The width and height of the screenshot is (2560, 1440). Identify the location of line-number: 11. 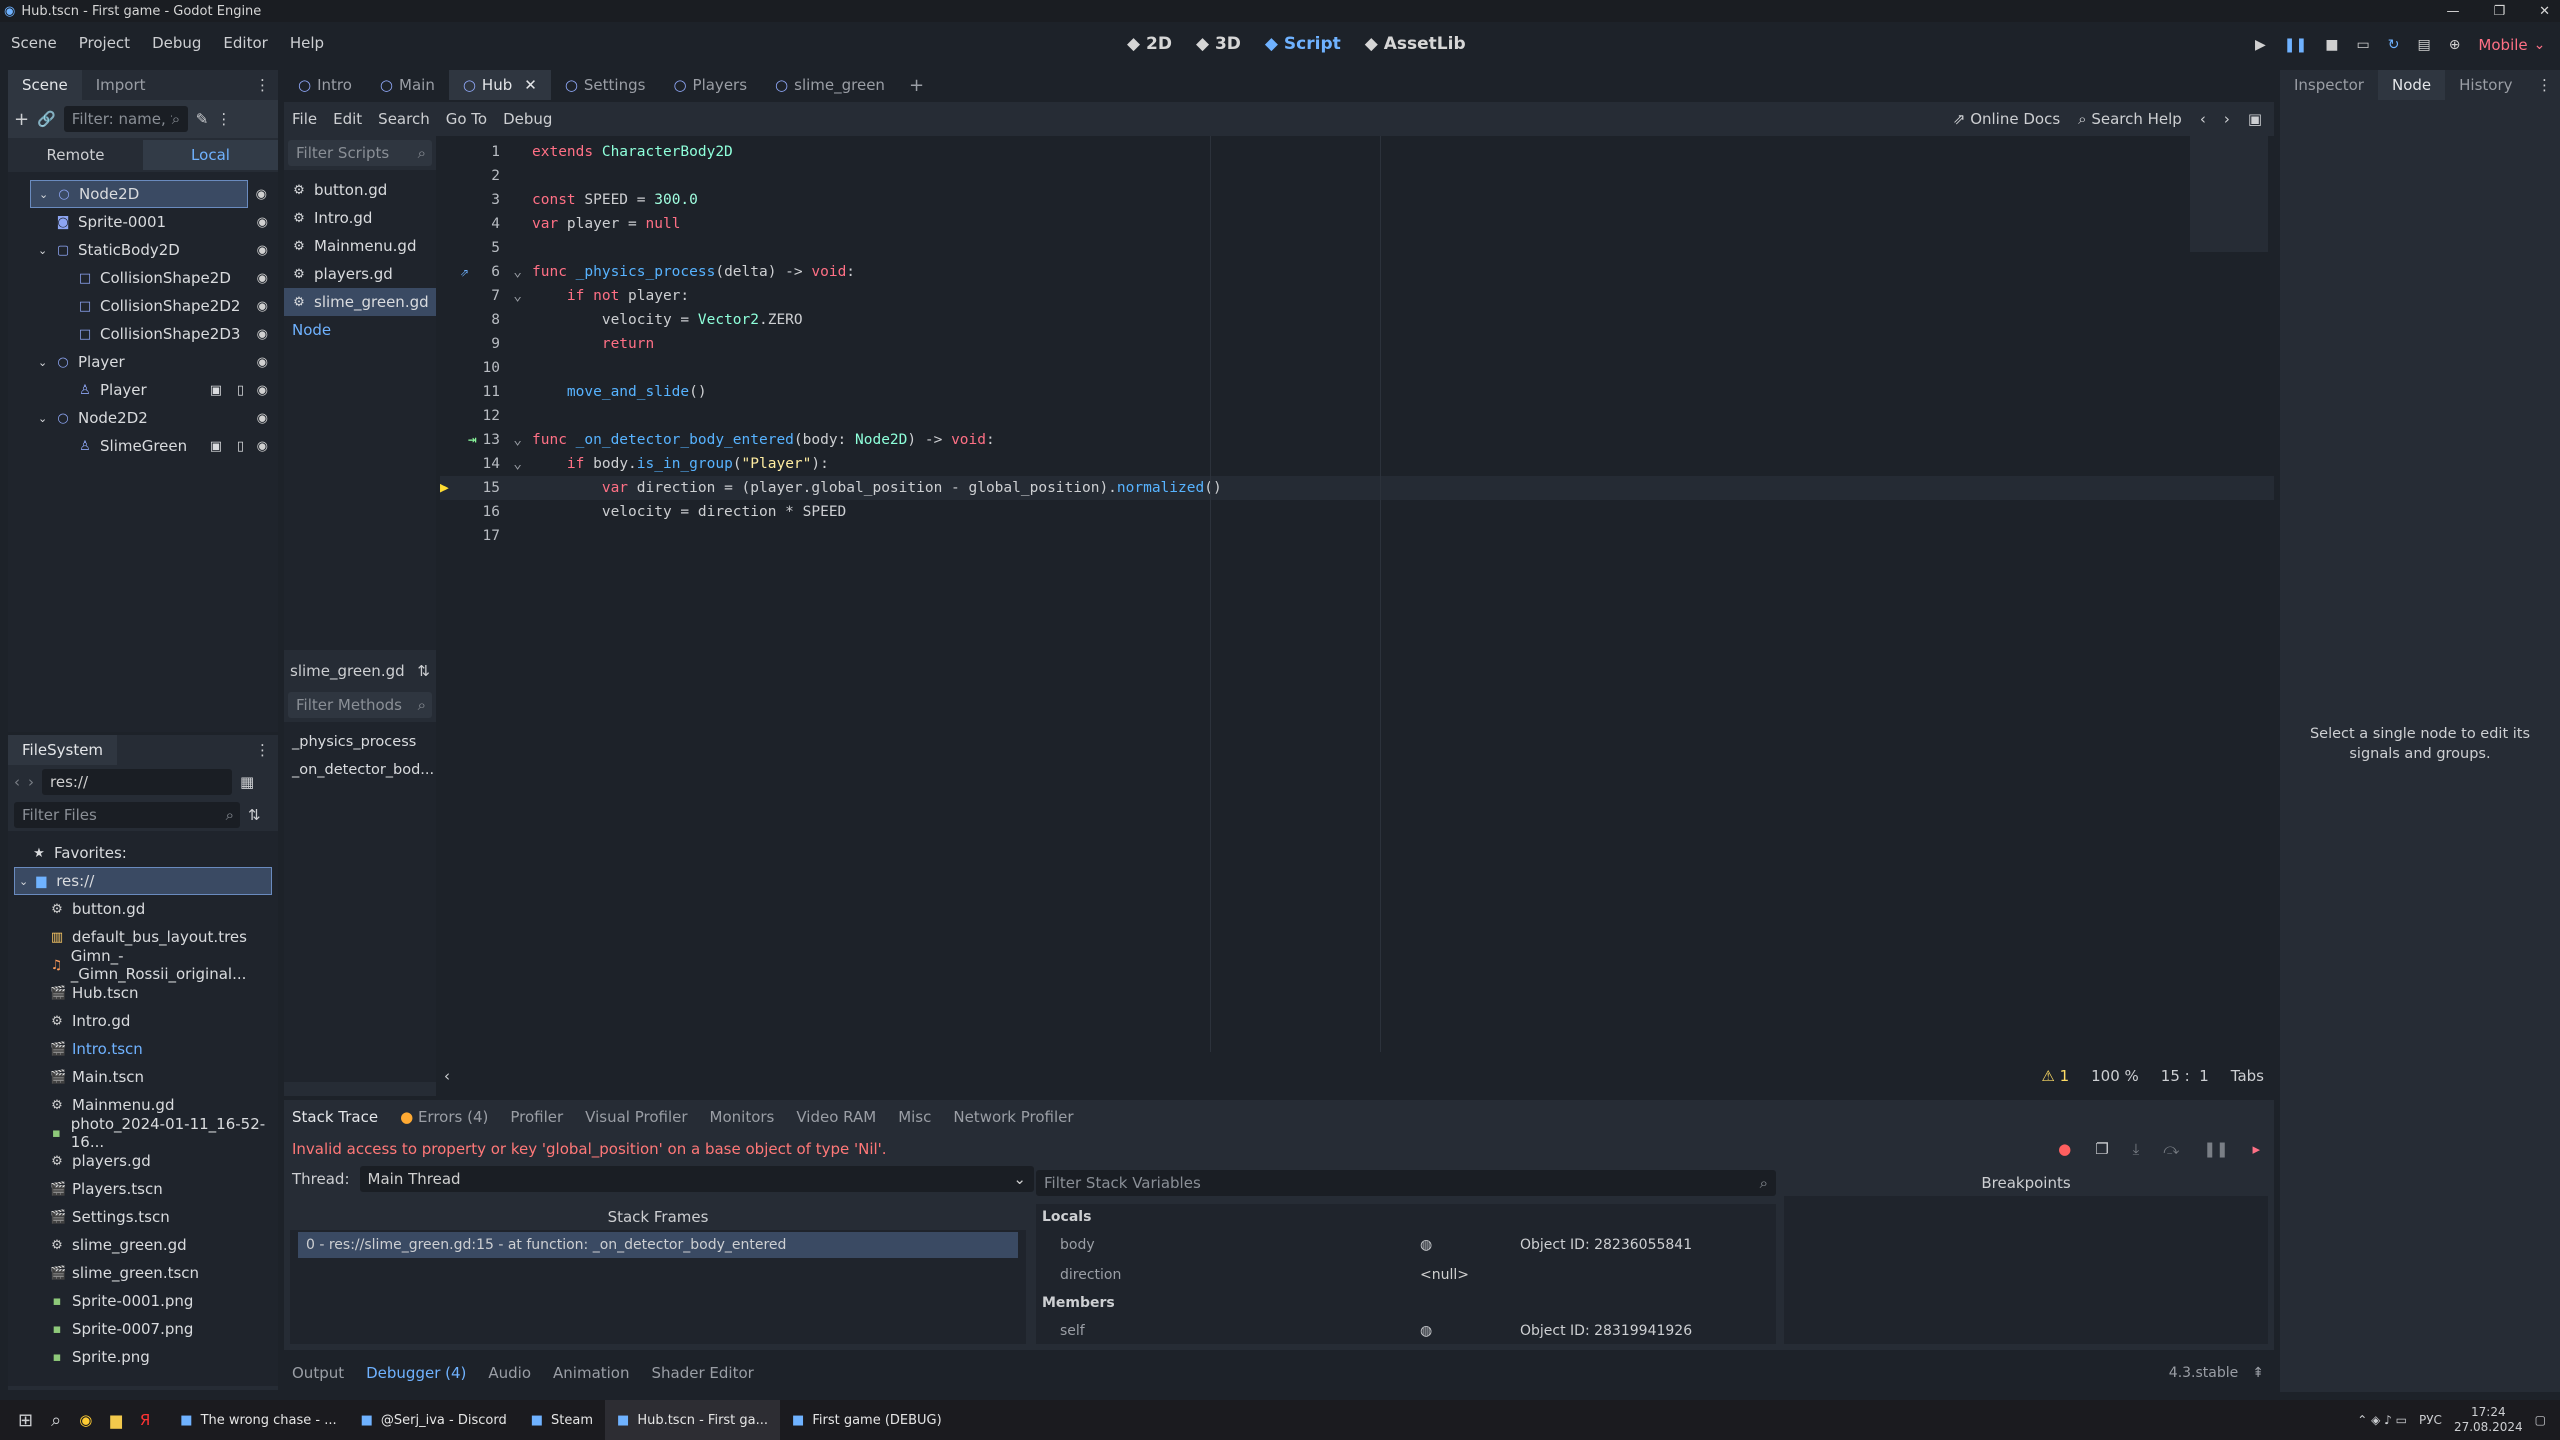
(475, 392).